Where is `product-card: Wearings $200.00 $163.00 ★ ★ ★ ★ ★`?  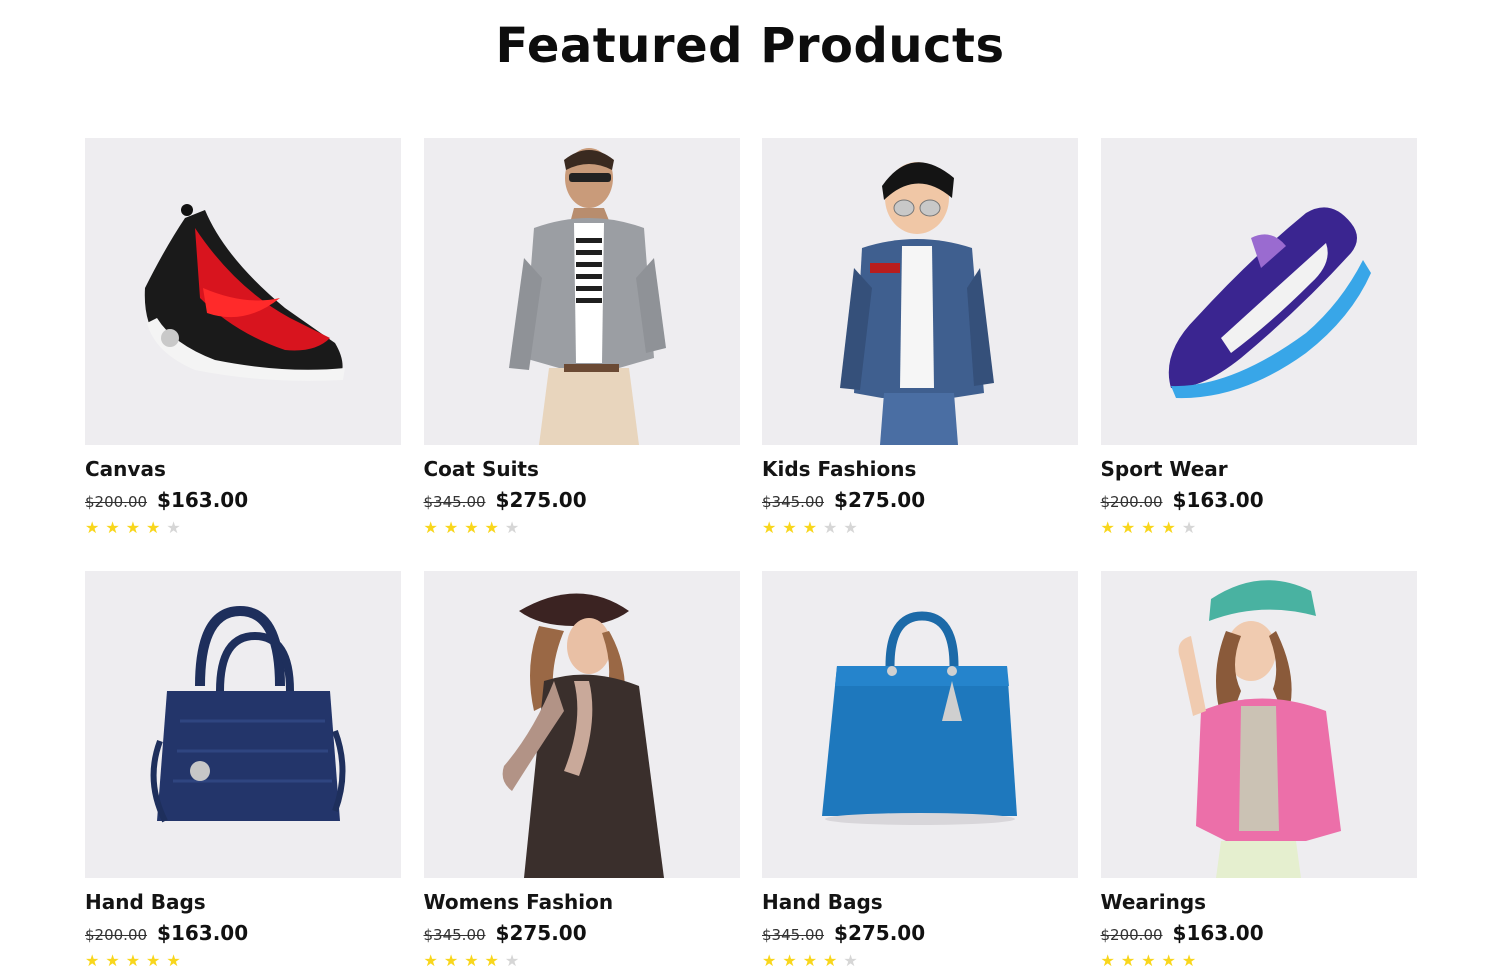
product-card: Wearings $200.00 $163.00 ★ ★ ★ ★ ★ is located at coordinates (1258, 773).